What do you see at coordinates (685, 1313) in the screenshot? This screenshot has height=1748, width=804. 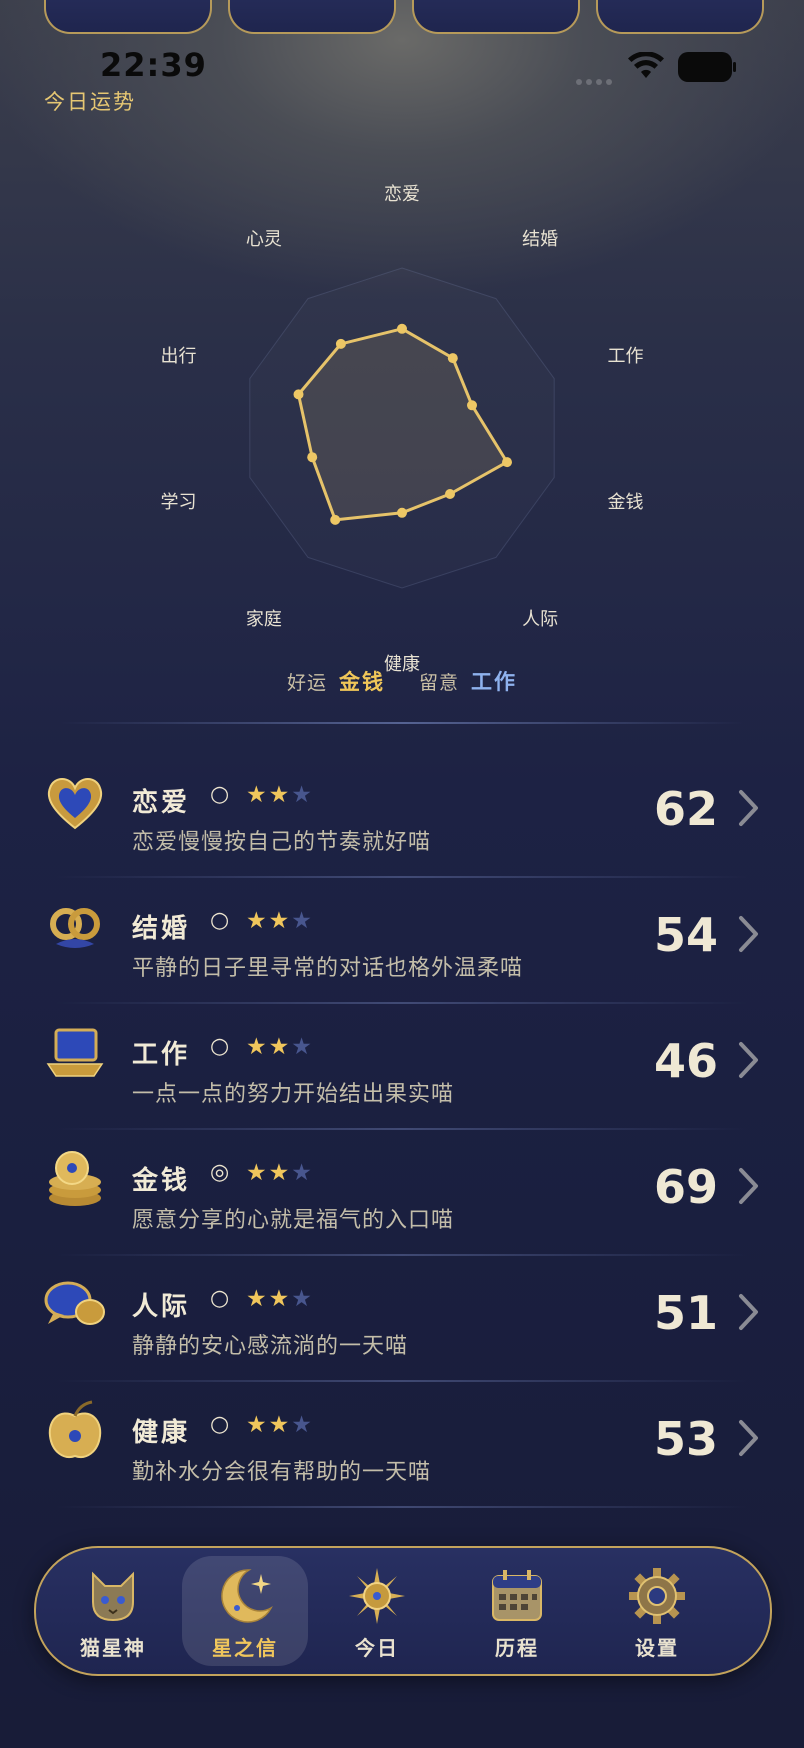 I see `fortune-score: 51` at bounding box center [685, 1313].